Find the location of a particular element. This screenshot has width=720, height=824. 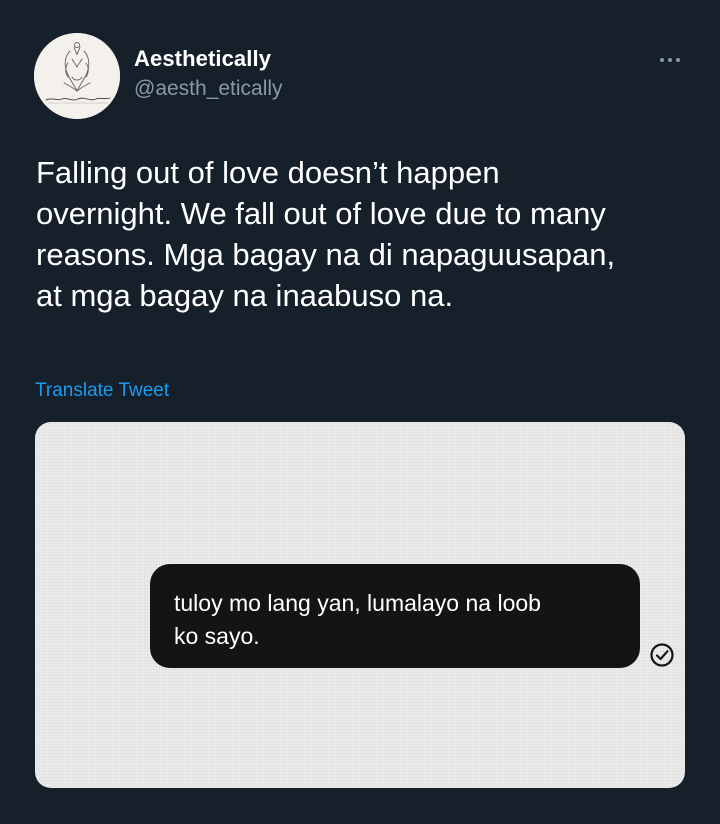

avatar-illustration-icon is located at coordinates (77, 76).